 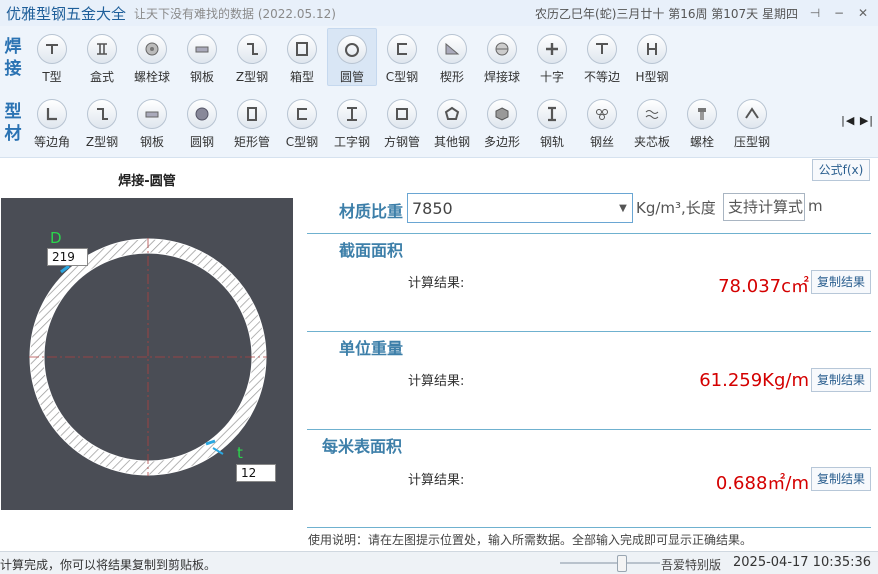 I want to click on tool-row1-2: 螺栓球, so click(x=152, y=57).